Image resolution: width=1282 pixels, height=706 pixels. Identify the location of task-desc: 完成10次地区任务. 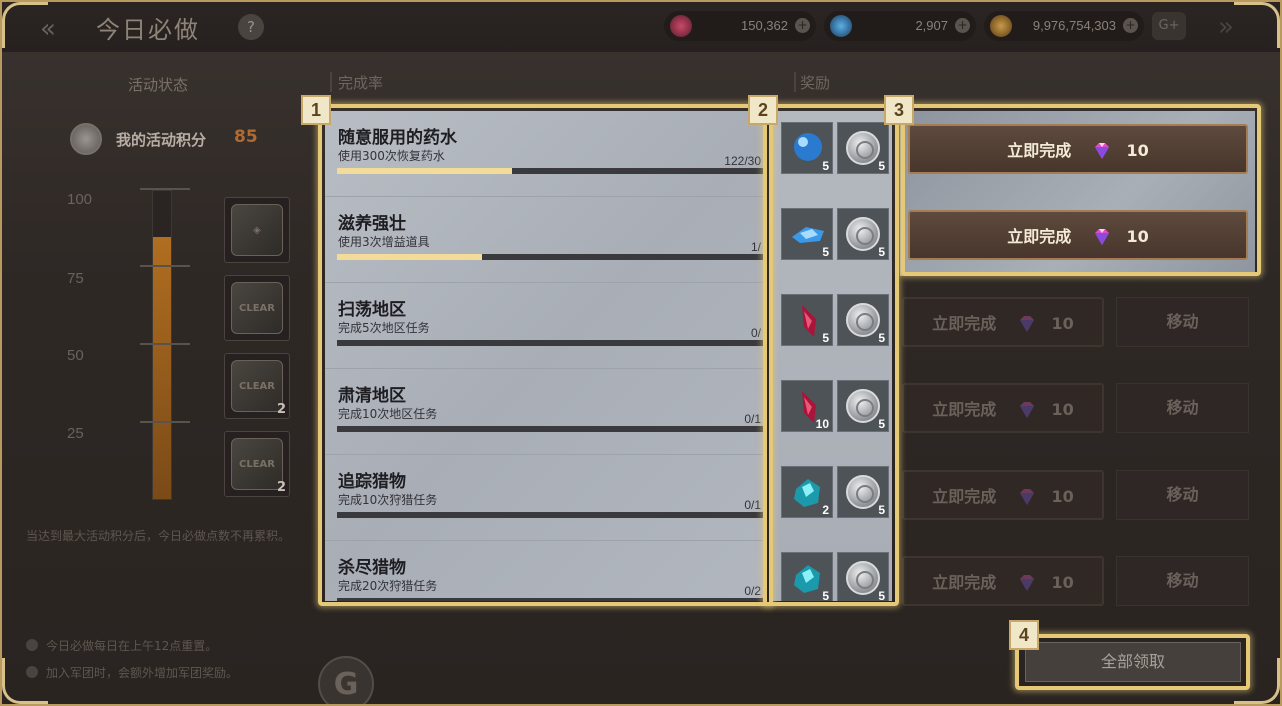
(388, 414).